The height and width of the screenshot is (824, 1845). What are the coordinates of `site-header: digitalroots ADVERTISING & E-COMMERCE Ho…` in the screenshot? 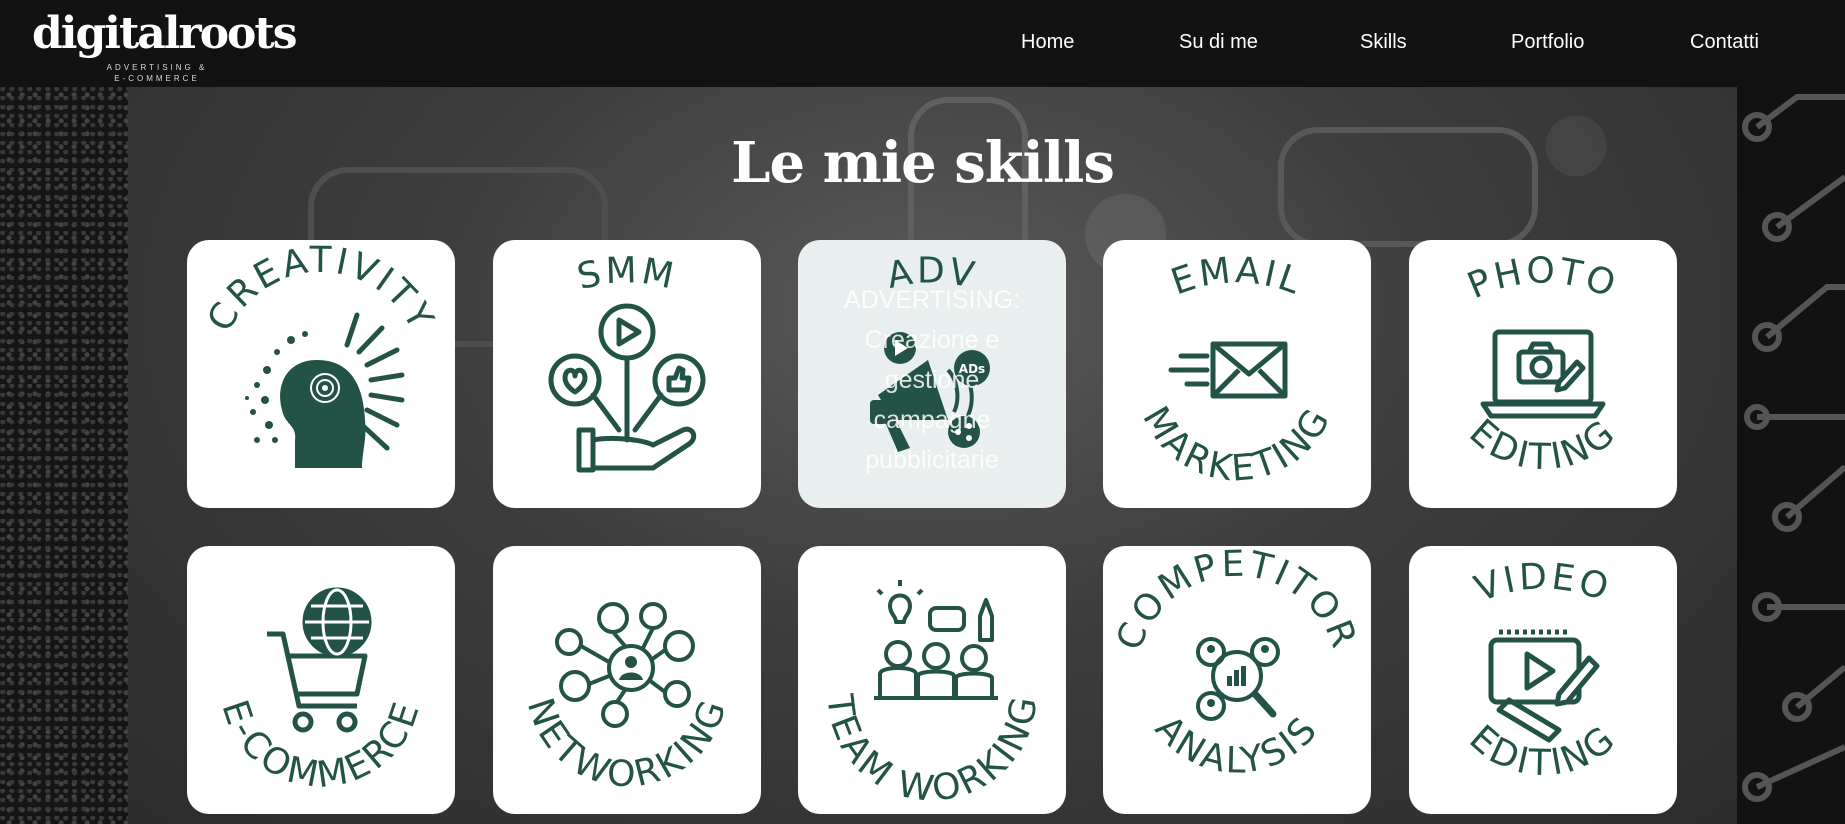 It's located at (922, 43).